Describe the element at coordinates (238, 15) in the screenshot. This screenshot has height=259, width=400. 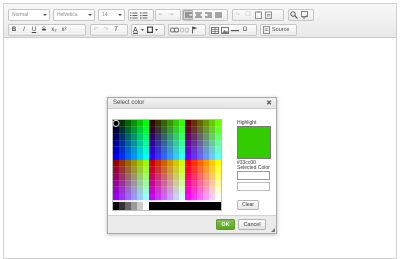
I see `cut-icon: ✂` at that location.